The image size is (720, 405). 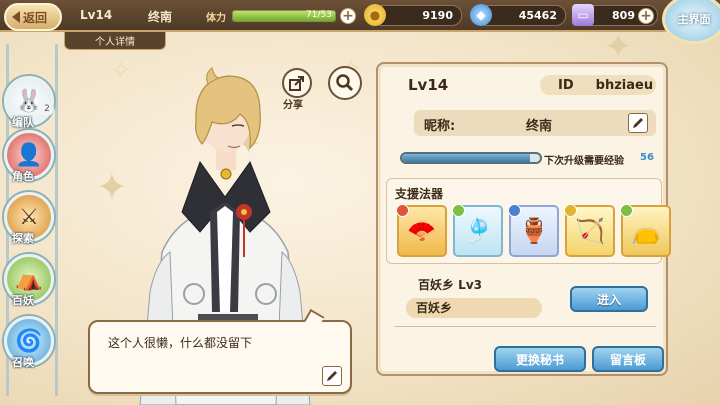 I want to click on sidebar-item-label: 编队, so click(x=23, y=122).